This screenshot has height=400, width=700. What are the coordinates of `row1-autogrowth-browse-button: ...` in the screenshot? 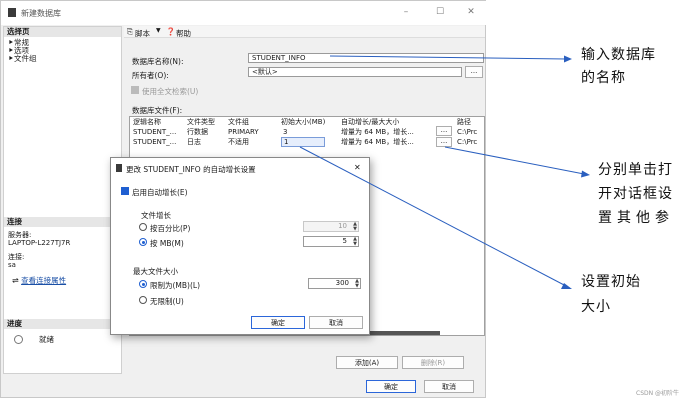 It's located at (444, 131).